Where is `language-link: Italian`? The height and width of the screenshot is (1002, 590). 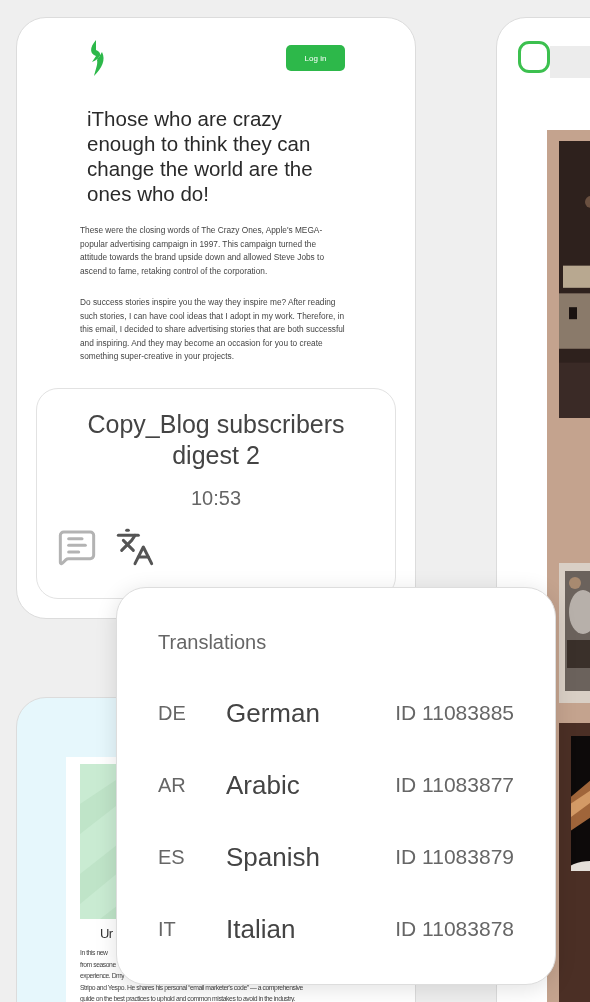 language-link: Italian is located at coordinates (311, 929).